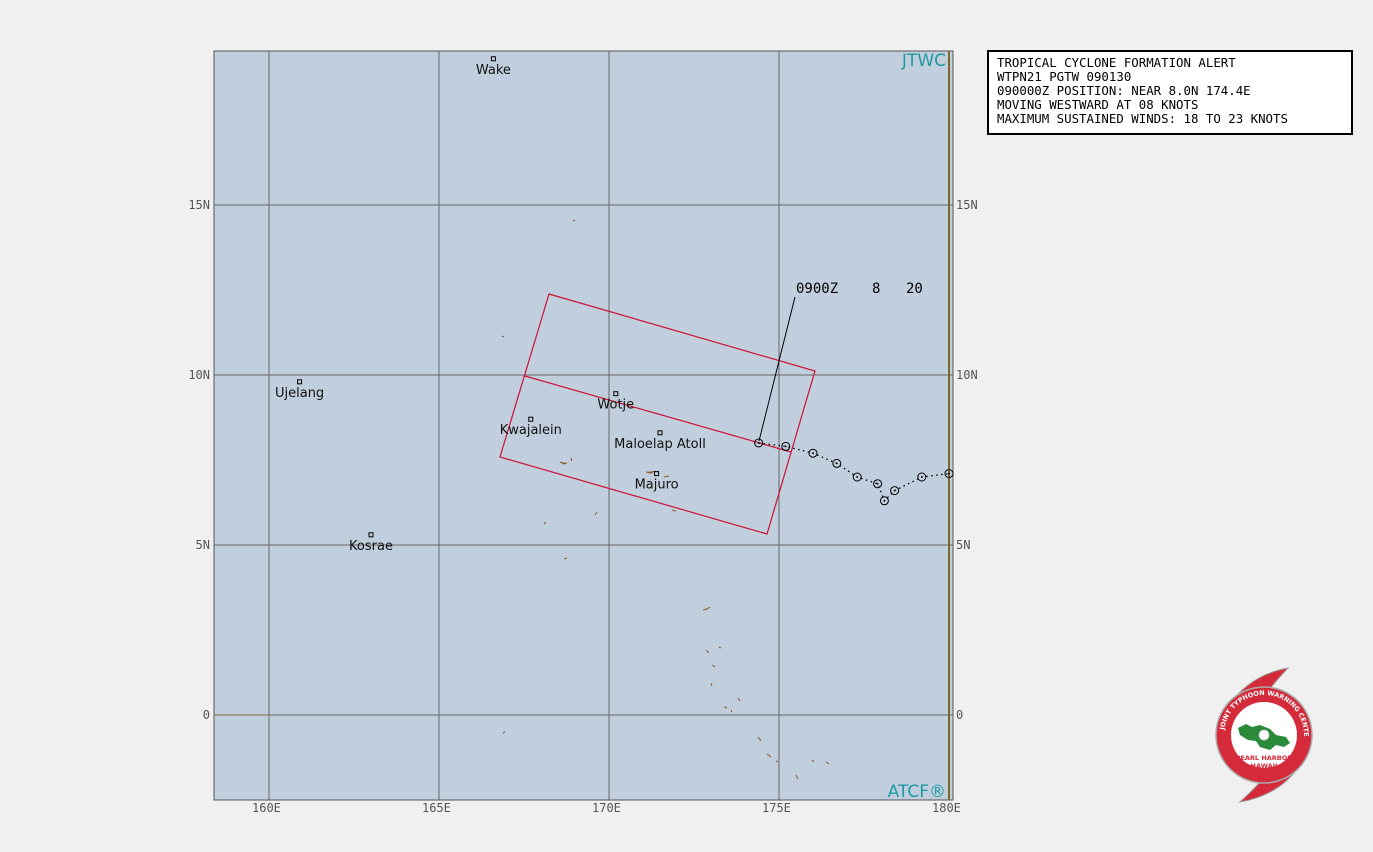  I want to click on lat-label-left-5n: 5N, so click(203, 545).